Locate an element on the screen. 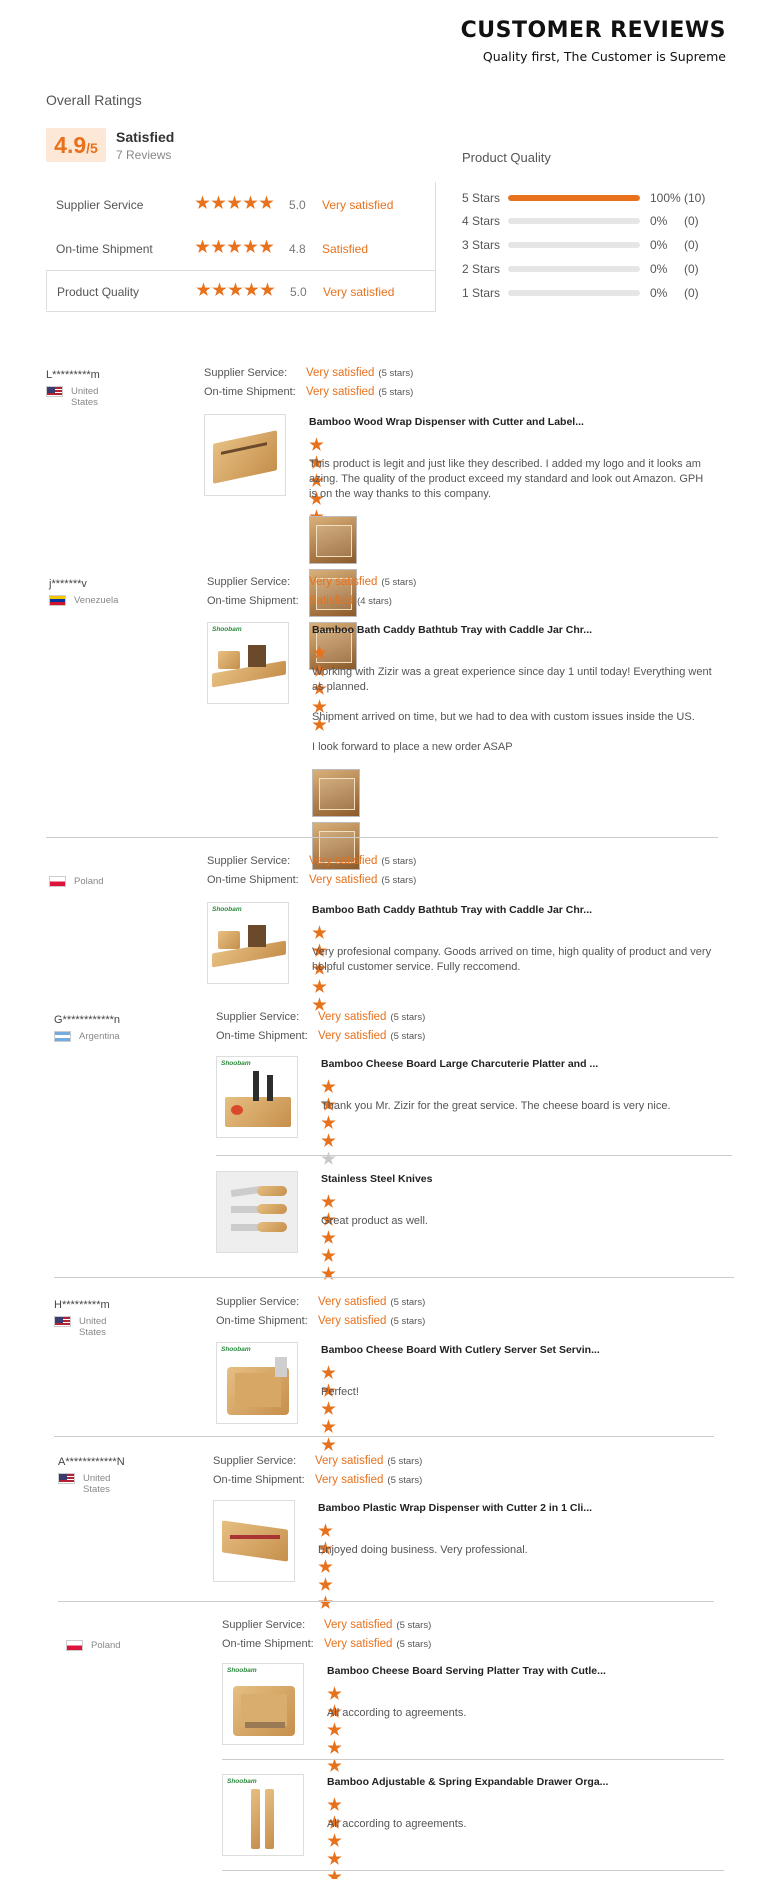  reviewer-name: j*******v is located at coordinates (68, 584).